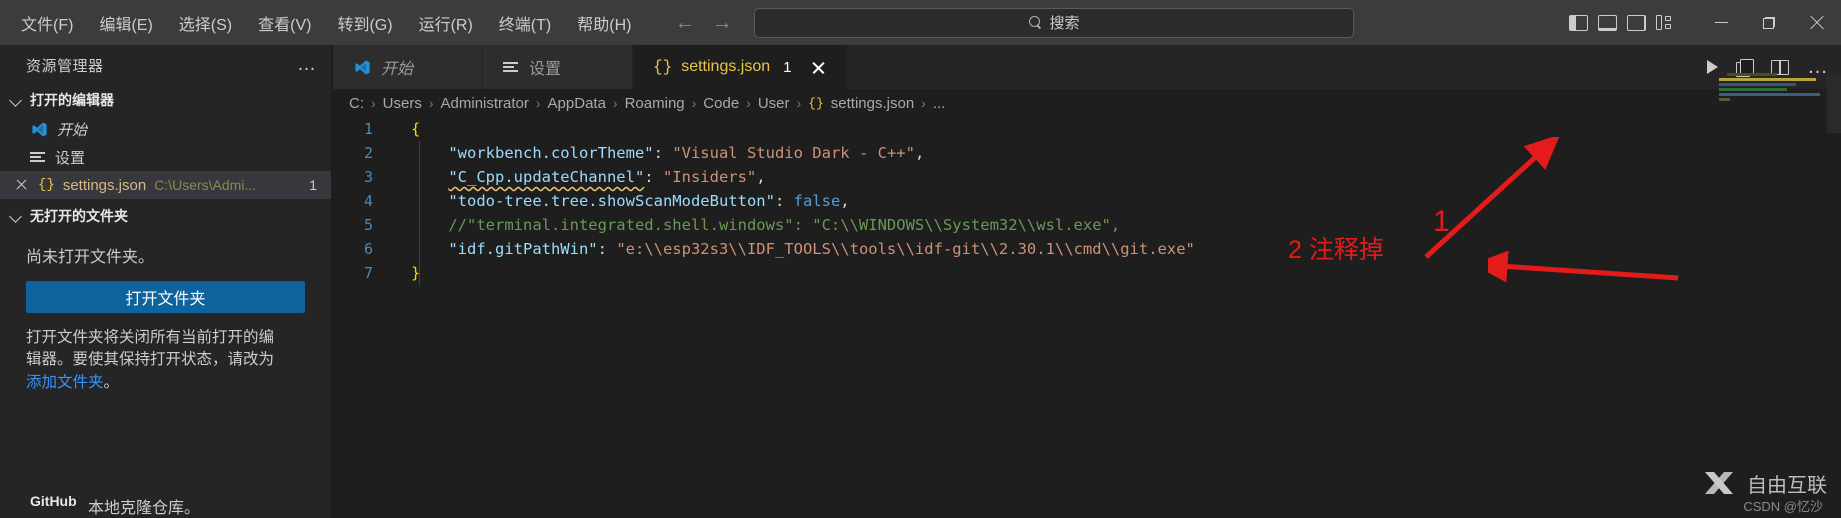 The width and height of the screenshot is (1841, 518). What do you see at coordinates (70, 158) in the screenshot?
I see `open-editor-settings-label: 设置` at bounding box center [70, 158].